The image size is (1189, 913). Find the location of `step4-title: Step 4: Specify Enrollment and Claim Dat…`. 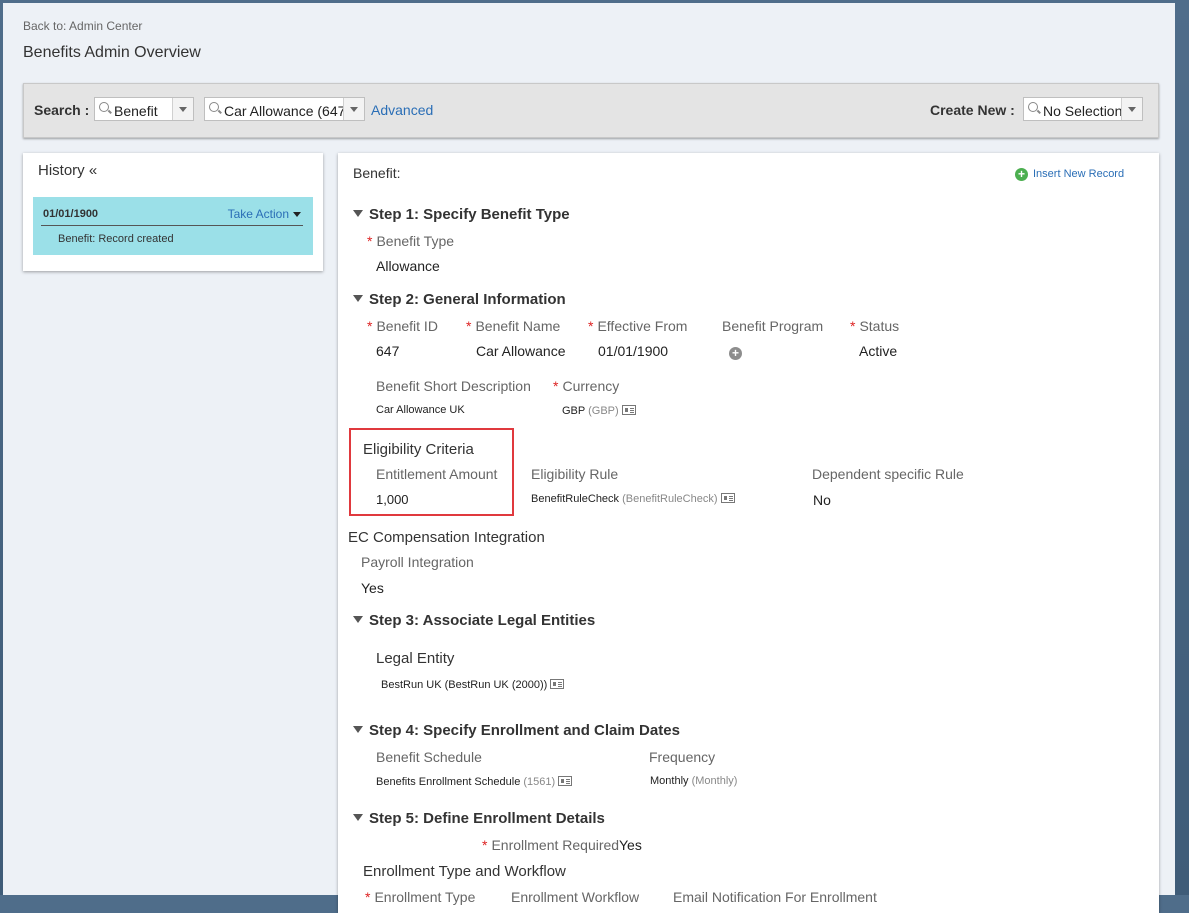

step4-title: Step 4: Specify Enrollment and Claim Dat… is located at coordinates (516, 730).